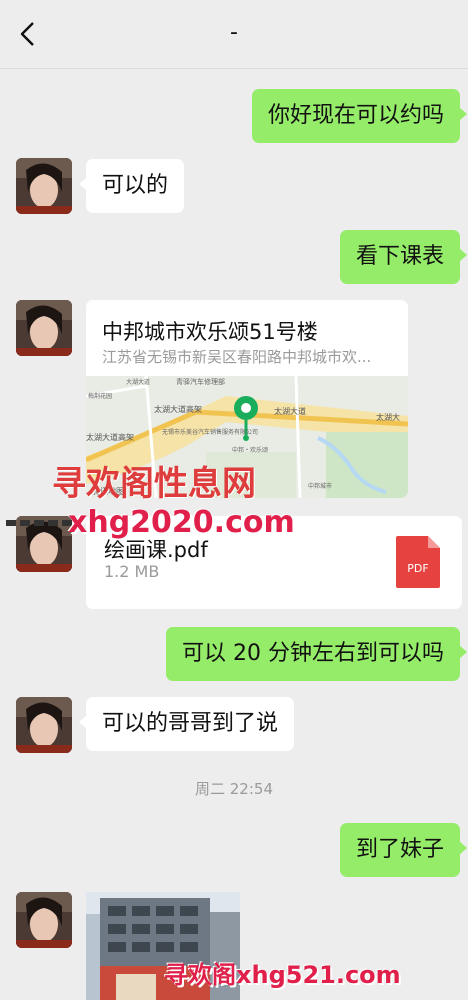 The image size is (468, 1000). I want to click on map-credit: 腾讯地图, so click(108, 491).